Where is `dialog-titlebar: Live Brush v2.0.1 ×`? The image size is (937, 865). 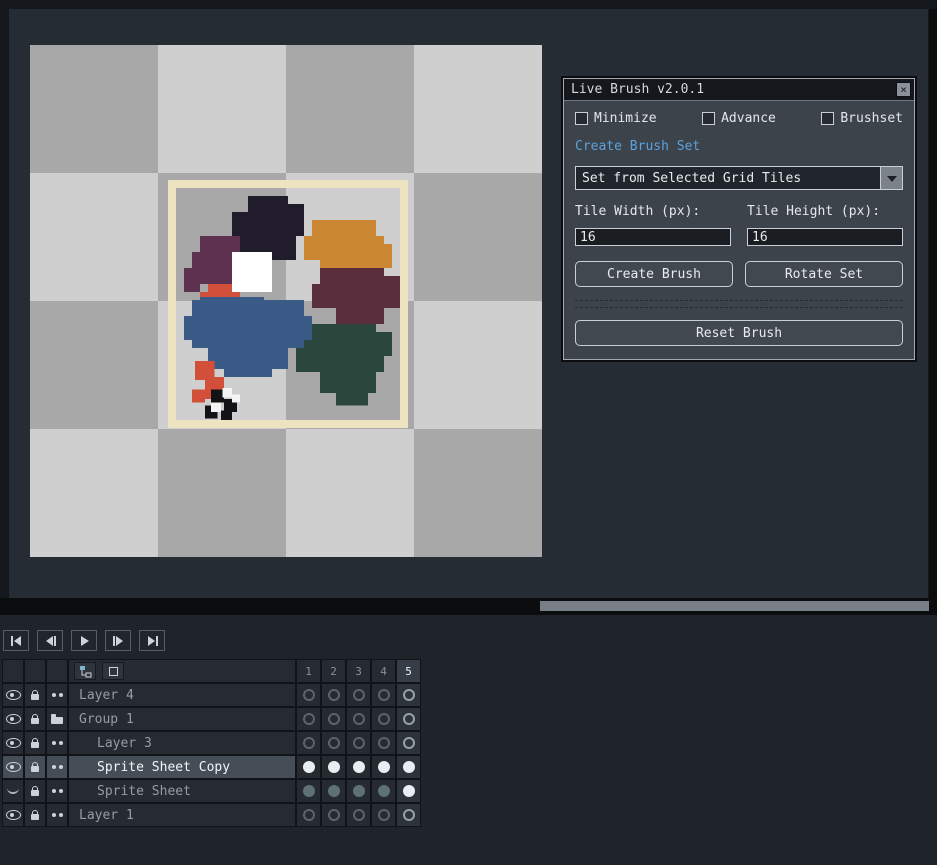
dialog-titlebar: Live Brush v2.0.1 × is located at coordinates (739, 90).